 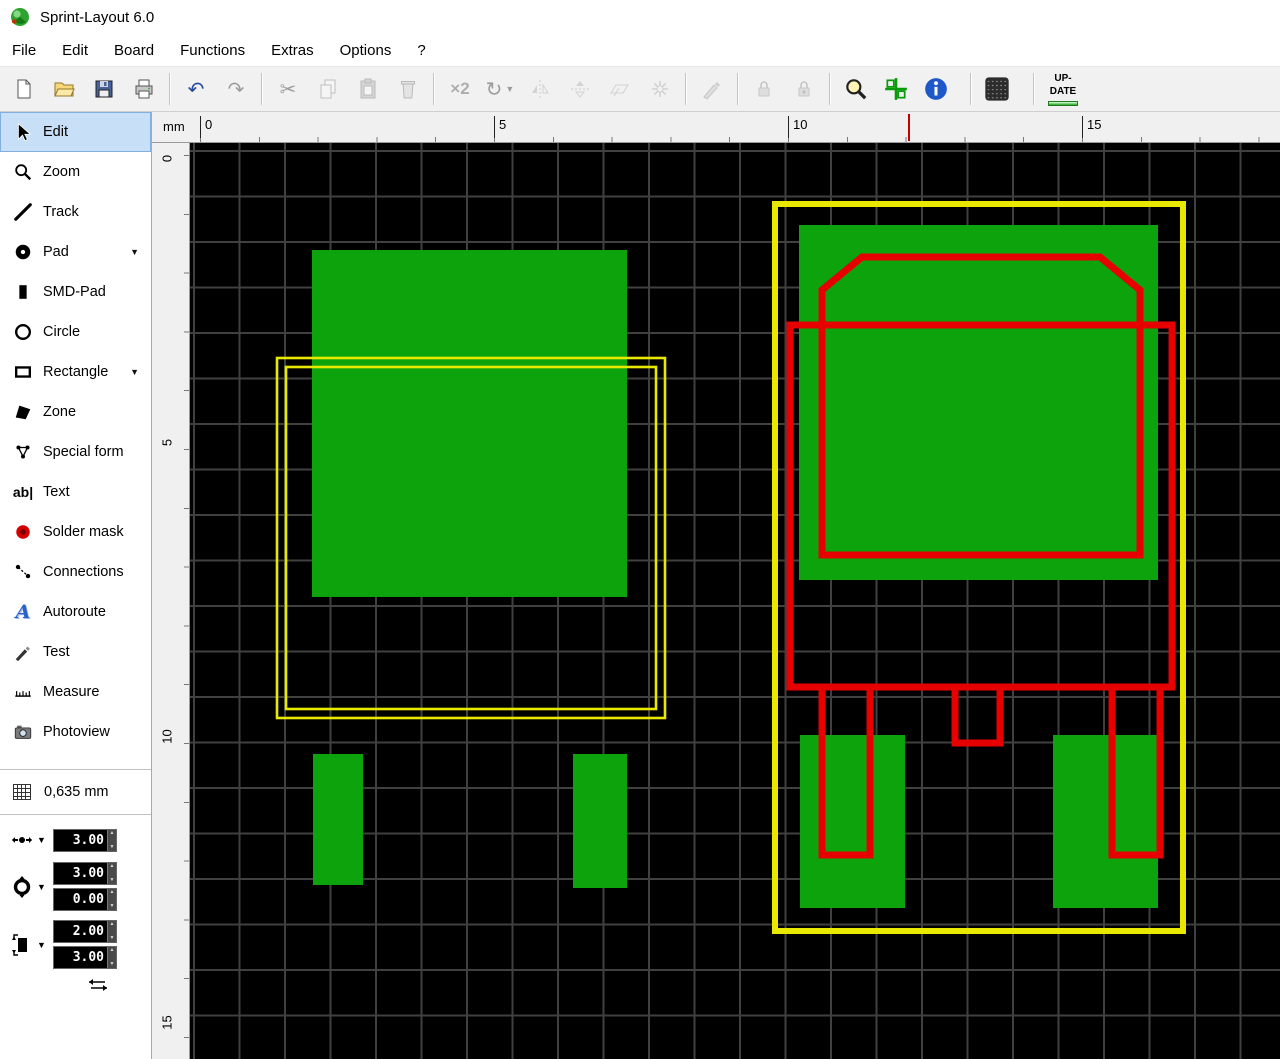 What do you see at coordinates (134, 372) in the screenshot?
I see `rectangle-dropdown-icon: ▼` at bounding box center [134, 372].